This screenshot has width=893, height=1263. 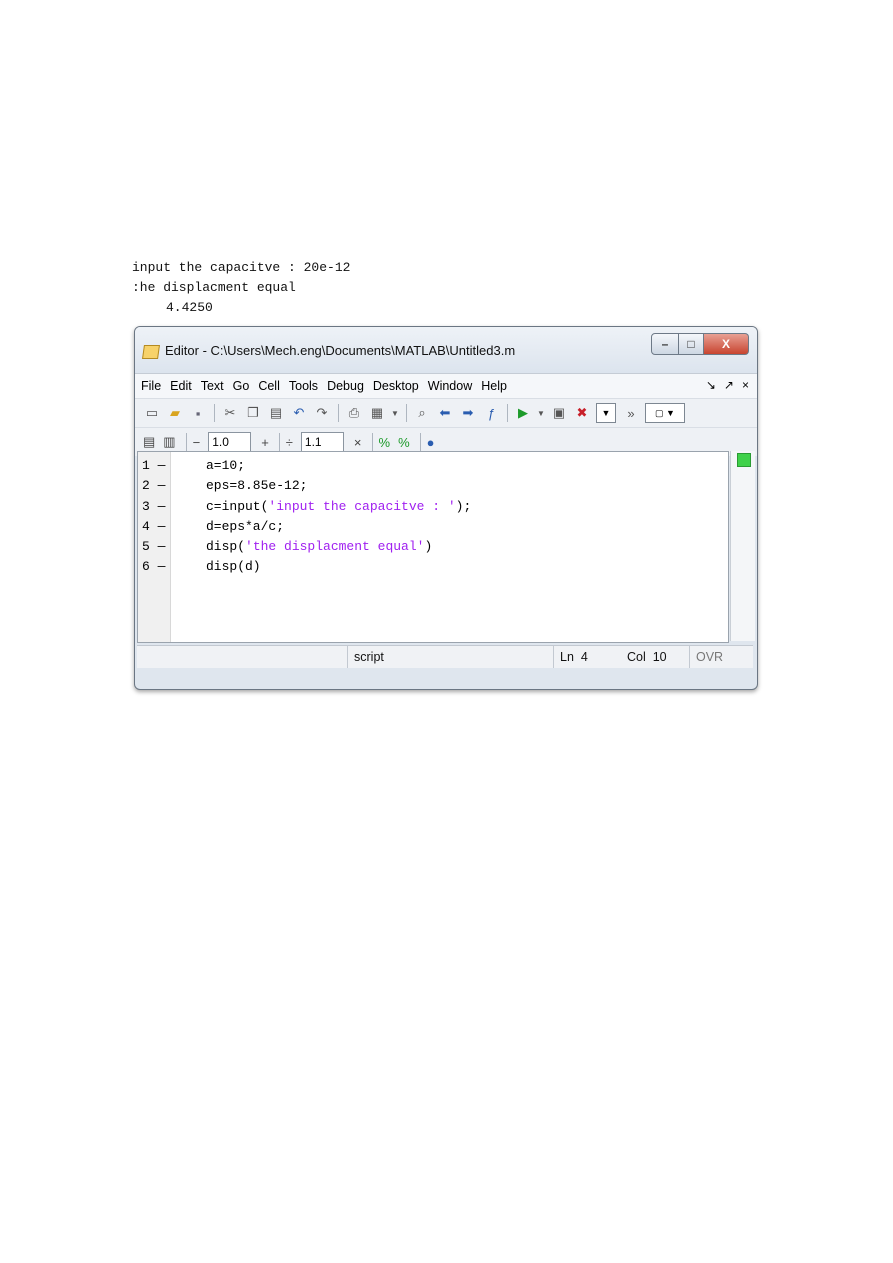 I want to click on close-button: X, so click(x=726, y=344).